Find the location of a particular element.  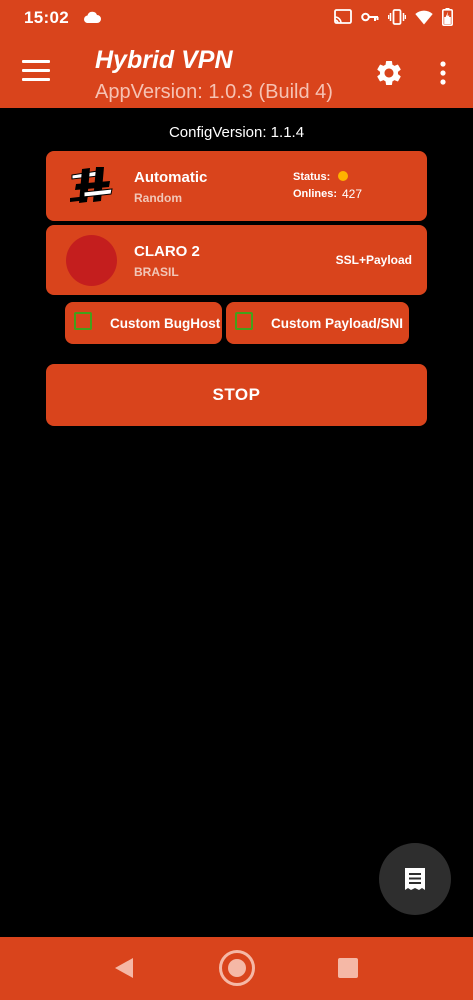

hybrid-logo-icon is located at coordinates (91, 185).